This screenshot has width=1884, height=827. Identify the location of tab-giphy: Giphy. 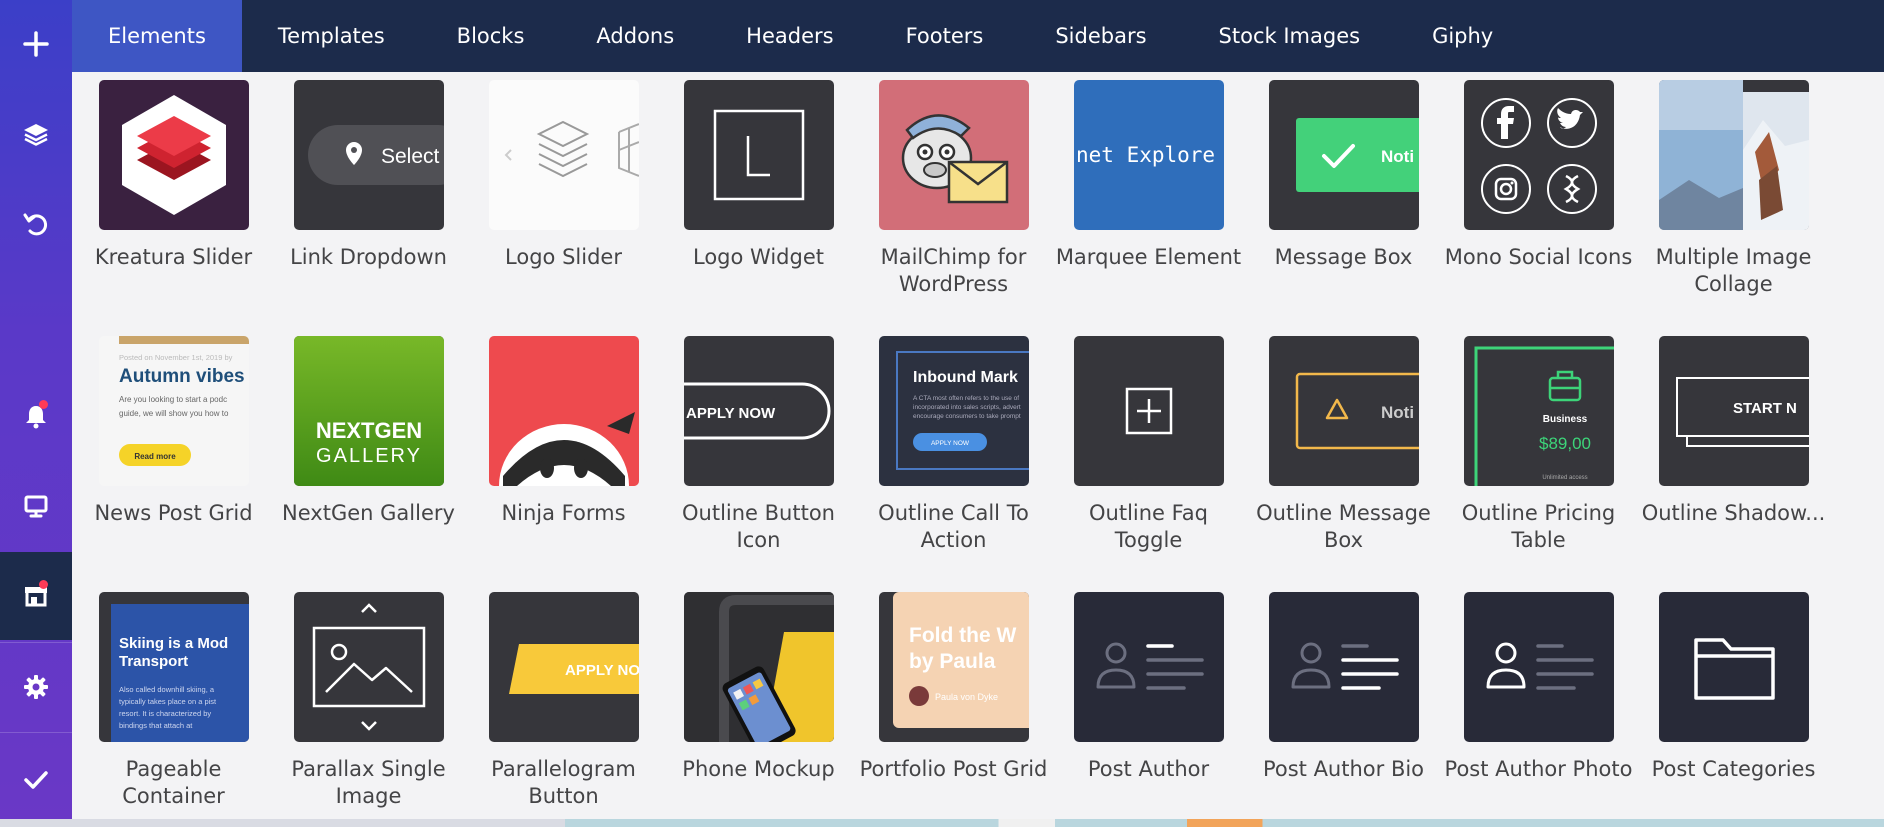
(1462, 36).